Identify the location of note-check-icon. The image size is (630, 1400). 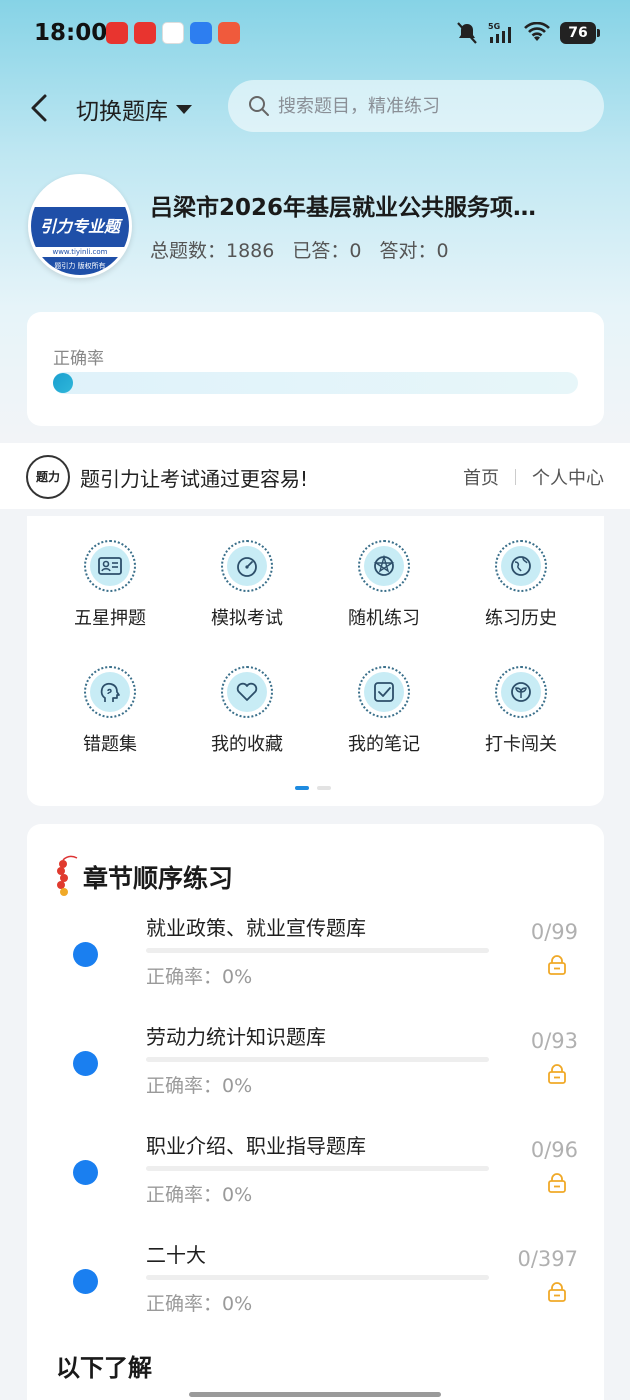
(384, 692).